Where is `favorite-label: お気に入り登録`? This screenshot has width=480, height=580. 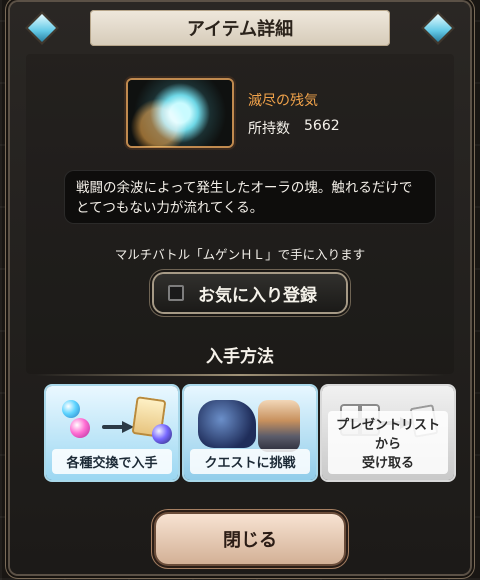 favorite-label: お気に入り登録 is located at coordinates (257, 295).